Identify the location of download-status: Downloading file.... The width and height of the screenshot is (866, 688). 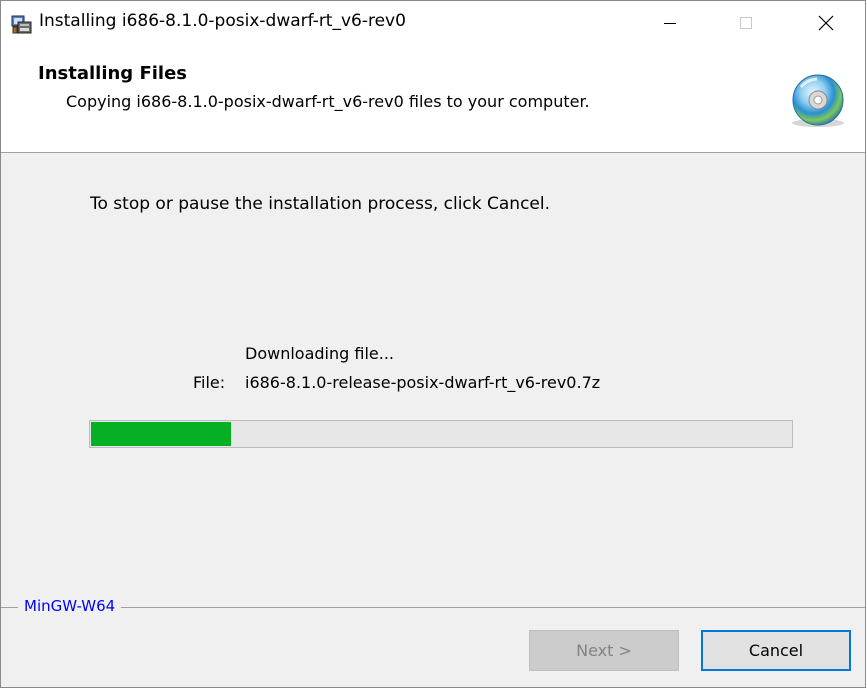
(319, 353).